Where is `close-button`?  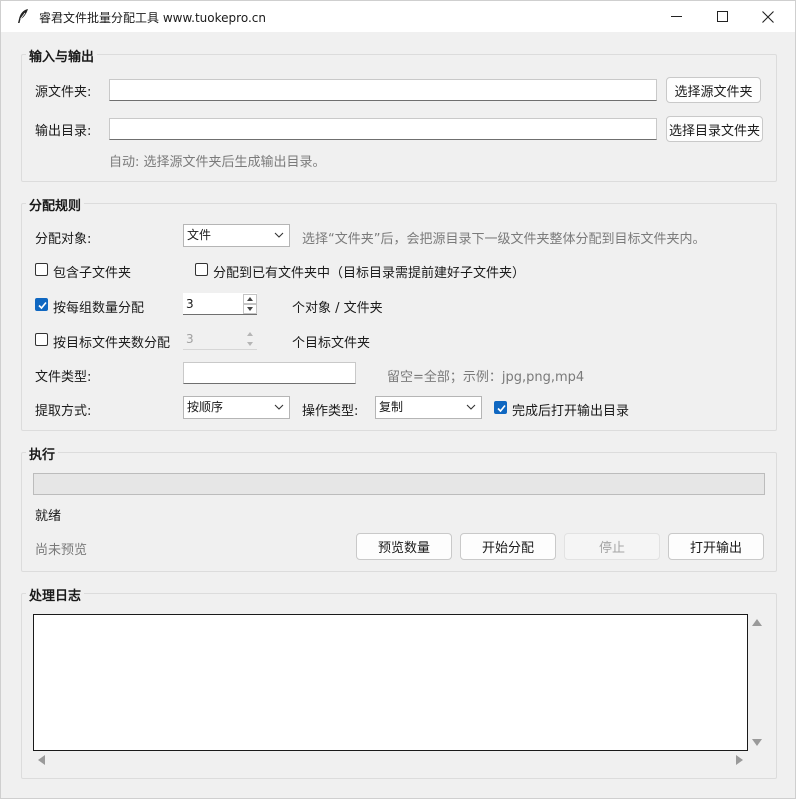
close-button is located at coordinates (768, 16).